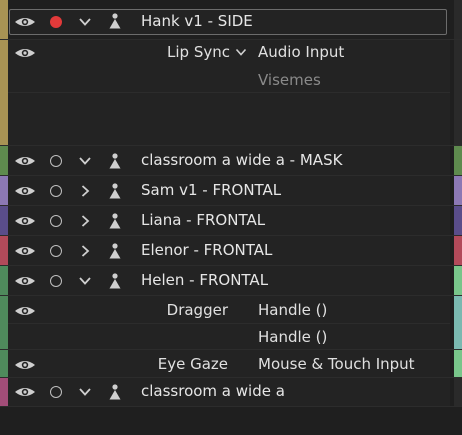 This screenshot has width=462, height=435. What do you see at coordinates (336, 364) in the screenshot?
I see `mouse-touch-input-trigger: Mouse & Touch Input` at bounding box center [336, 364].